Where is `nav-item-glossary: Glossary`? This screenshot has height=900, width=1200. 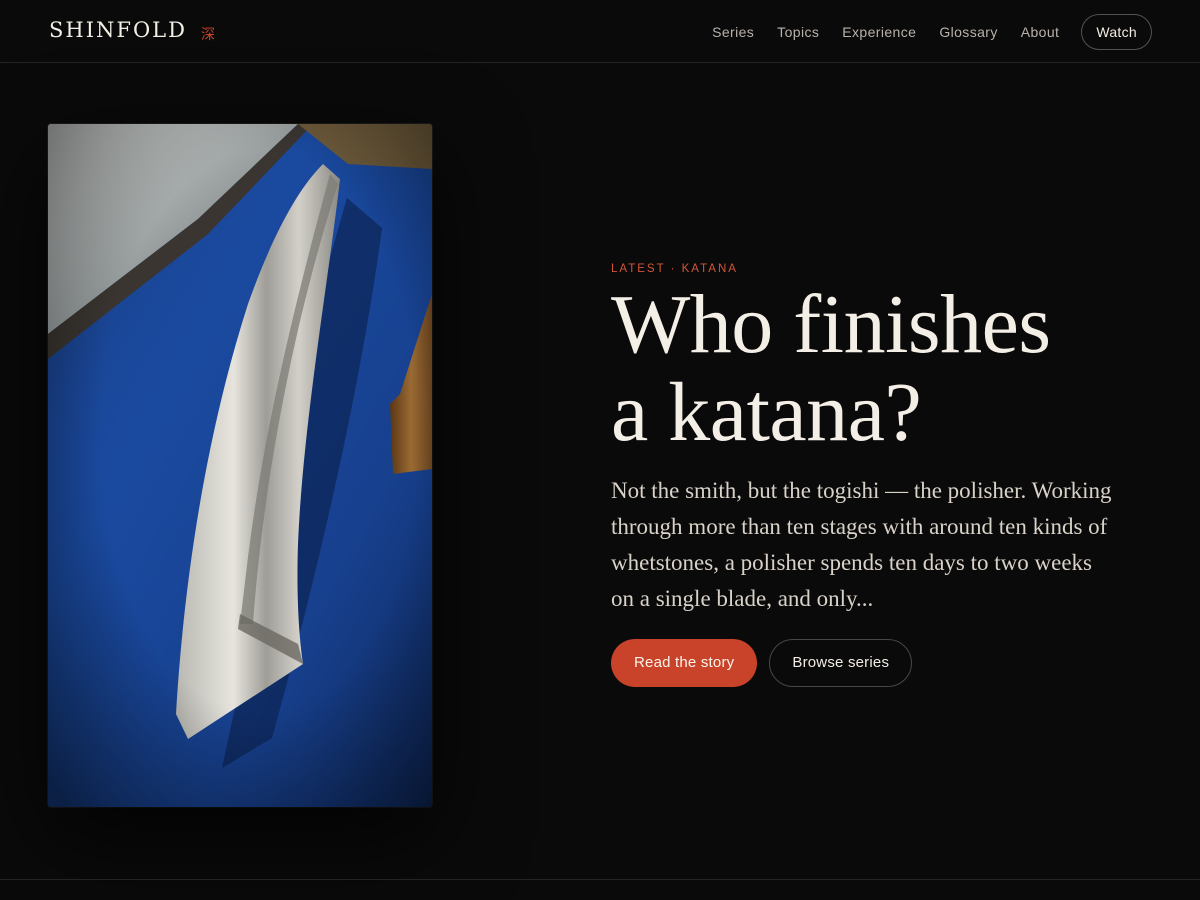 nav-item-glossary: Glossary is located at coordinates (968, 32).